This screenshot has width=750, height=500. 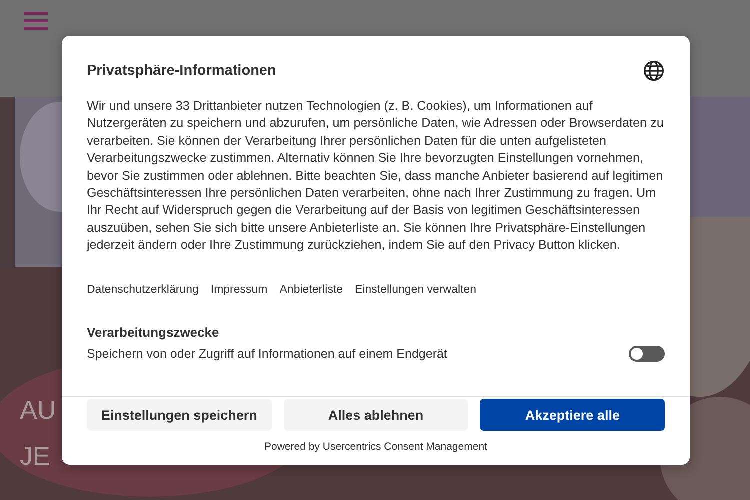 What do you see at coordinates (376, 447) in the screenshot?
I see `powered-by-text: Powered by Usercentrics Consent Management` at bounding box center [376, 447].